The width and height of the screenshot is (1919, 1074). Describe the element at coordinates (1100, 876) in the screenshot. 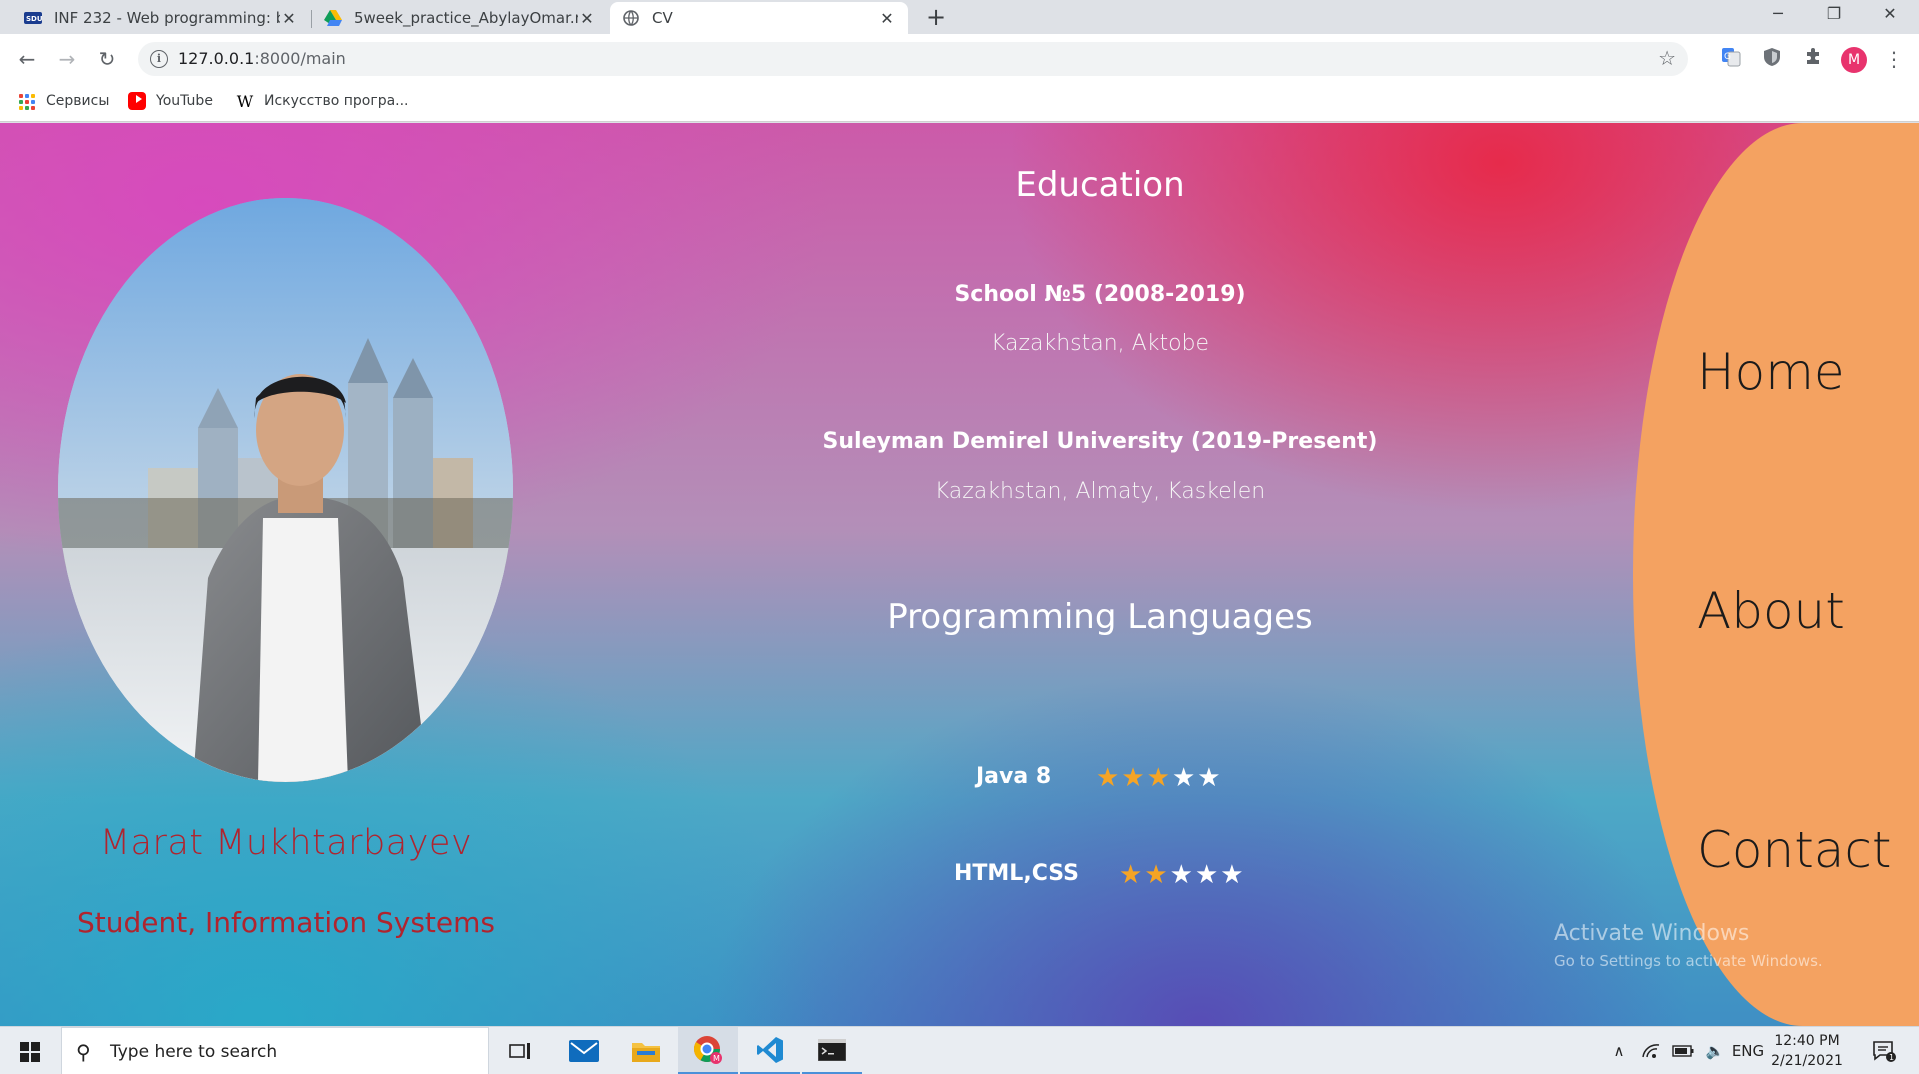

I see `language-row: HTML,CSS ★ ★ ★ ★ ★` at that location.